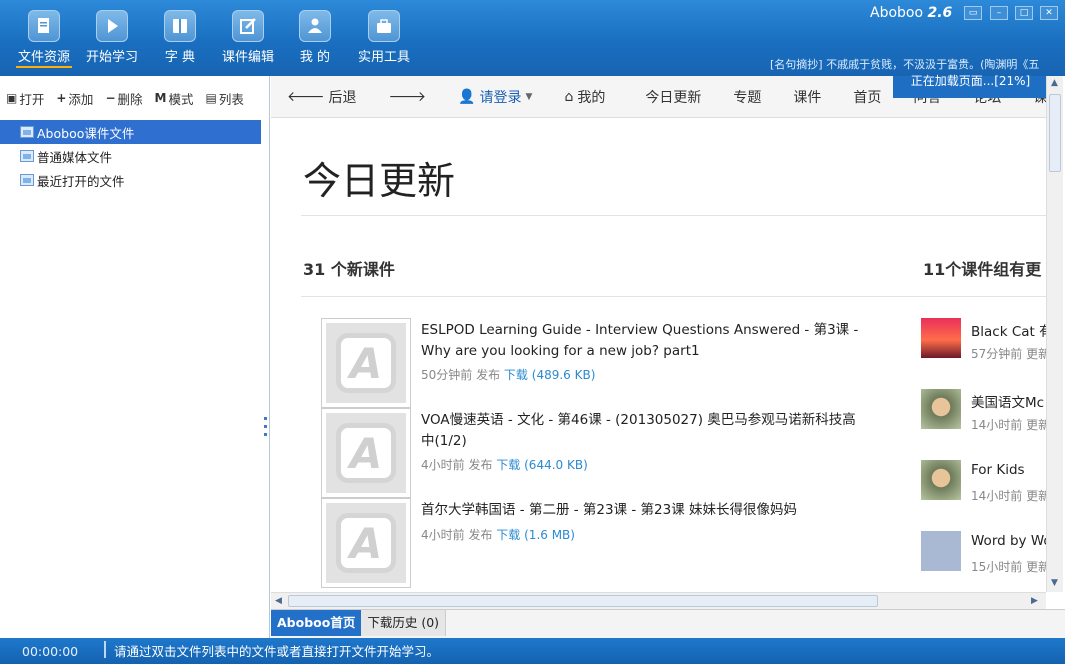 The image size is (1065, 664). Describe the element at coordinates (266, 432) in the screenshot. I see `panel-splitter` at that location.